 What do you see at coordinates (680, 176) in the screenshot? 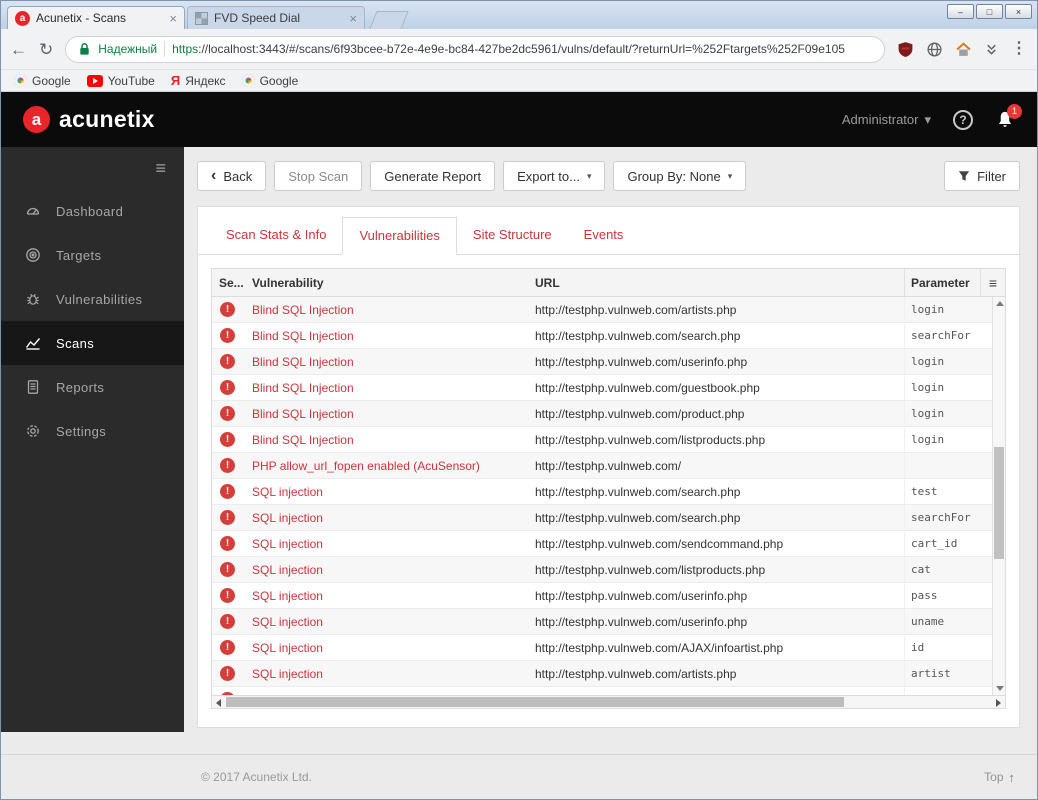
I see `group-by-dropdown: Group By: None ▾` at bounding box center [680, 176].